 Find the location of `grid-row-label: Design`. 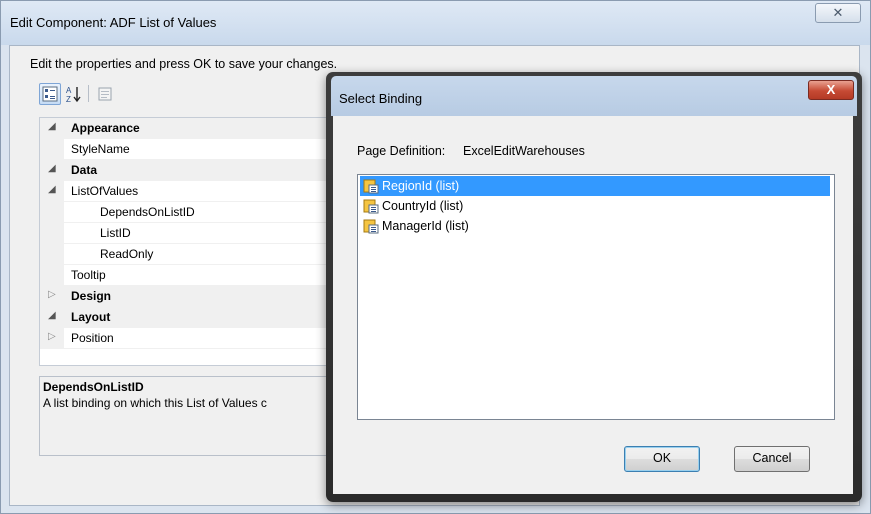

grid-row-label: Design is located at coordinates (91, 296).